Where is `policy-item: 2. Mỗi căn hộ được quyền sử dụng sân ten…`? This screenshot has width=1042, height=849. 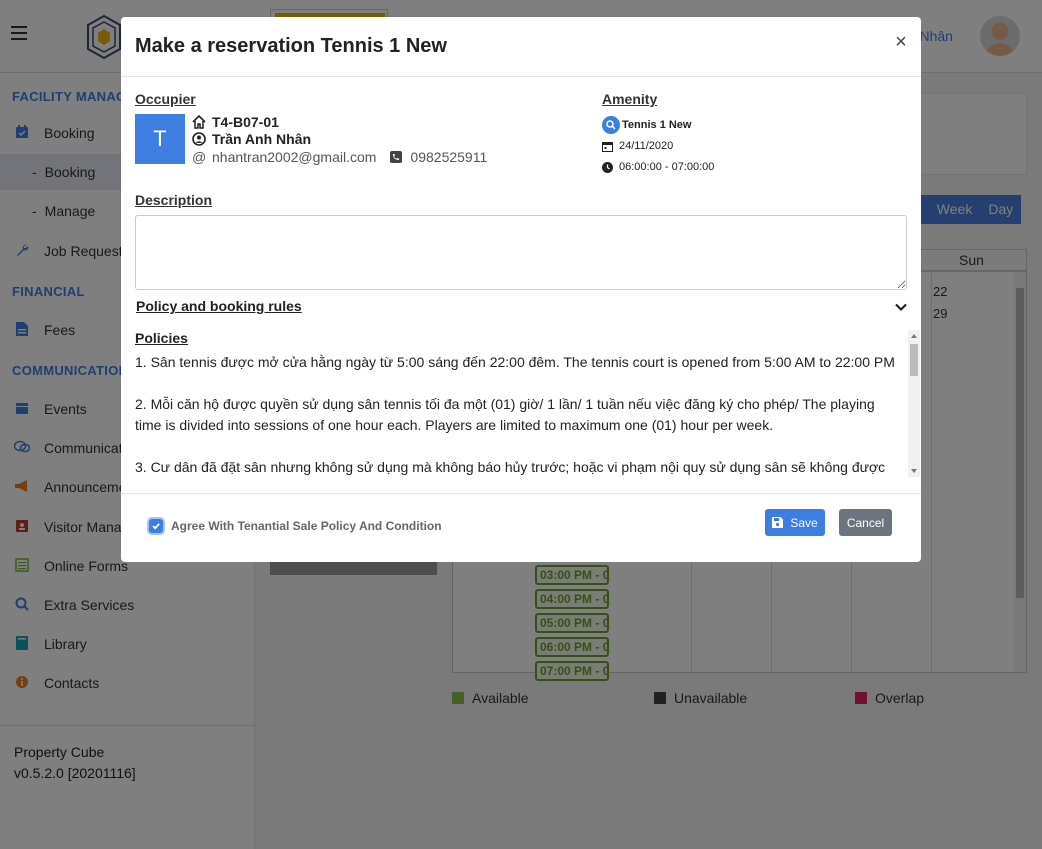 policy-item: 2. Mỗi căn hộ được quyền sử dụng sân ten… is located at coordinates (505, 414).